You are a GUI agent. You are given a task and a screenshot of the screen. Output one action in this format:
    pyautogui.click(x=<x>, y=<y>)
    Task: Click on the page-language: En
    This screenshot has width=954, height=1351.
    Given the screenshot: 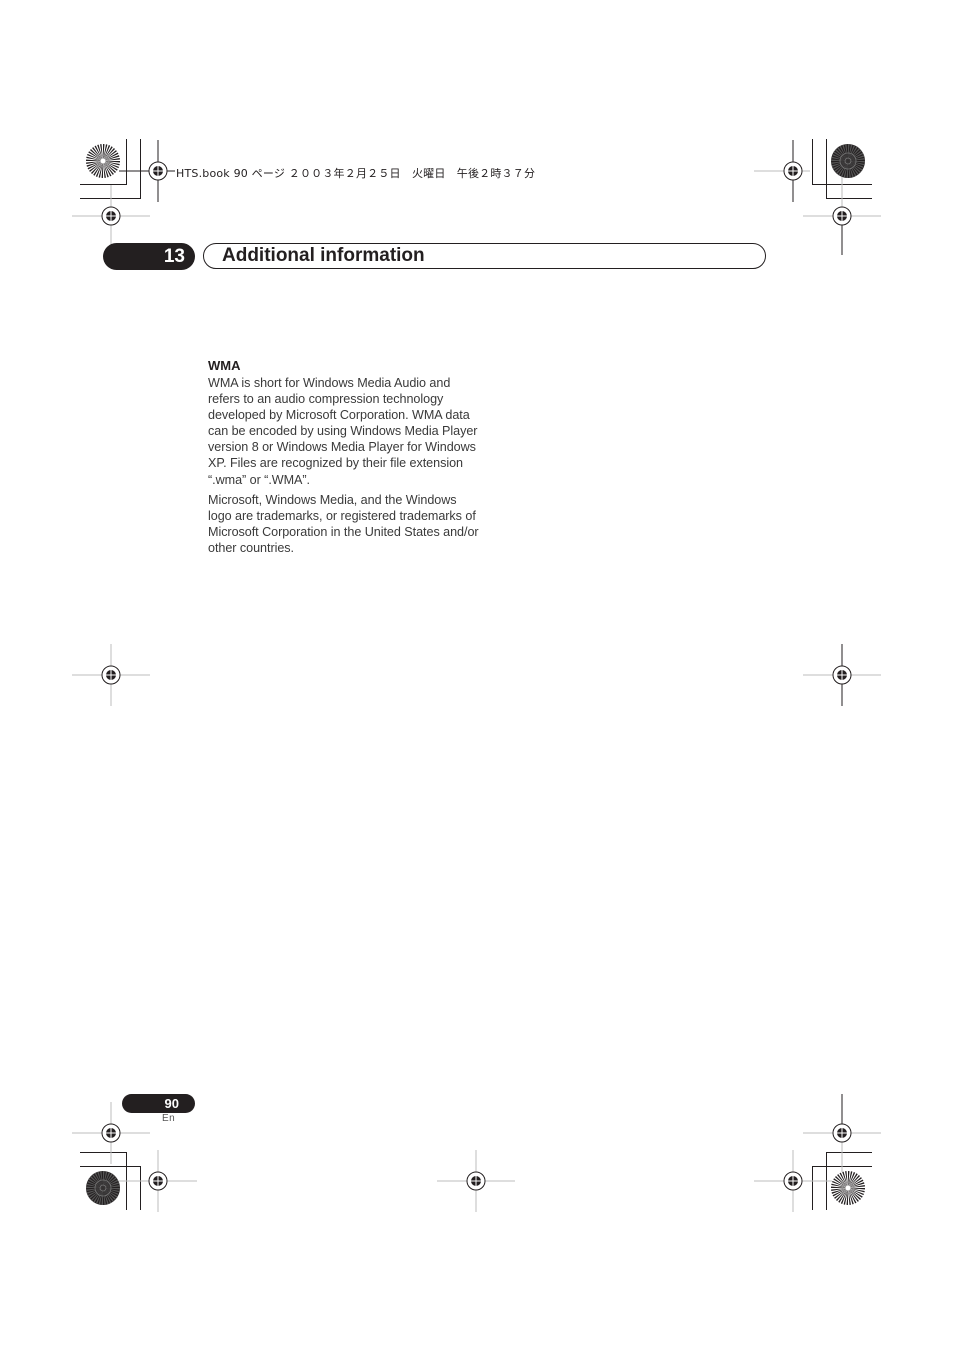 What is the action you would take?
    pyautogui.click(x=169, y=1118)
    